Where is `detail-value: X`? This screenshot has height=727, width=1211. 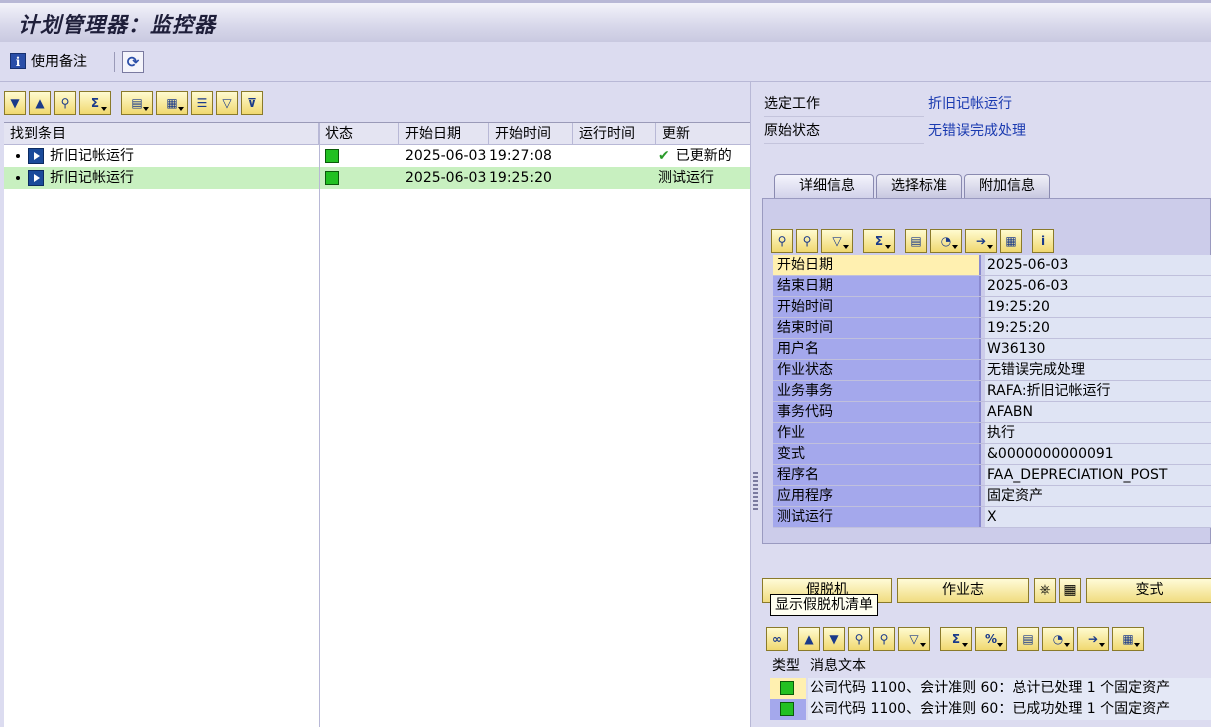 detail-value: X is located at coordinates (1098, 517).